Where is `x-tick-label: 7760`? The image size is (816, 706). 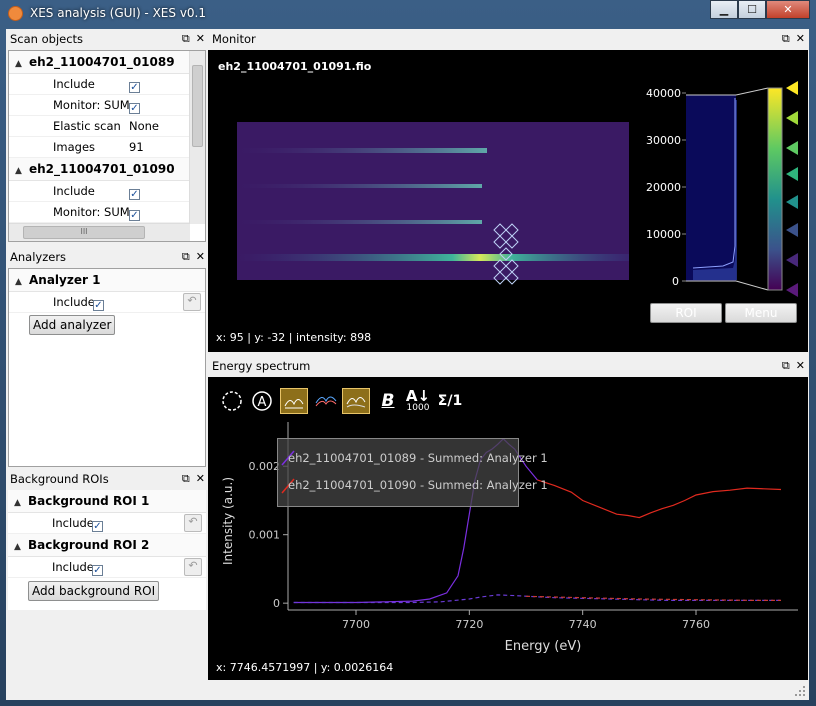
x-tick-label: 7760 is located at coordinates (696, 624).